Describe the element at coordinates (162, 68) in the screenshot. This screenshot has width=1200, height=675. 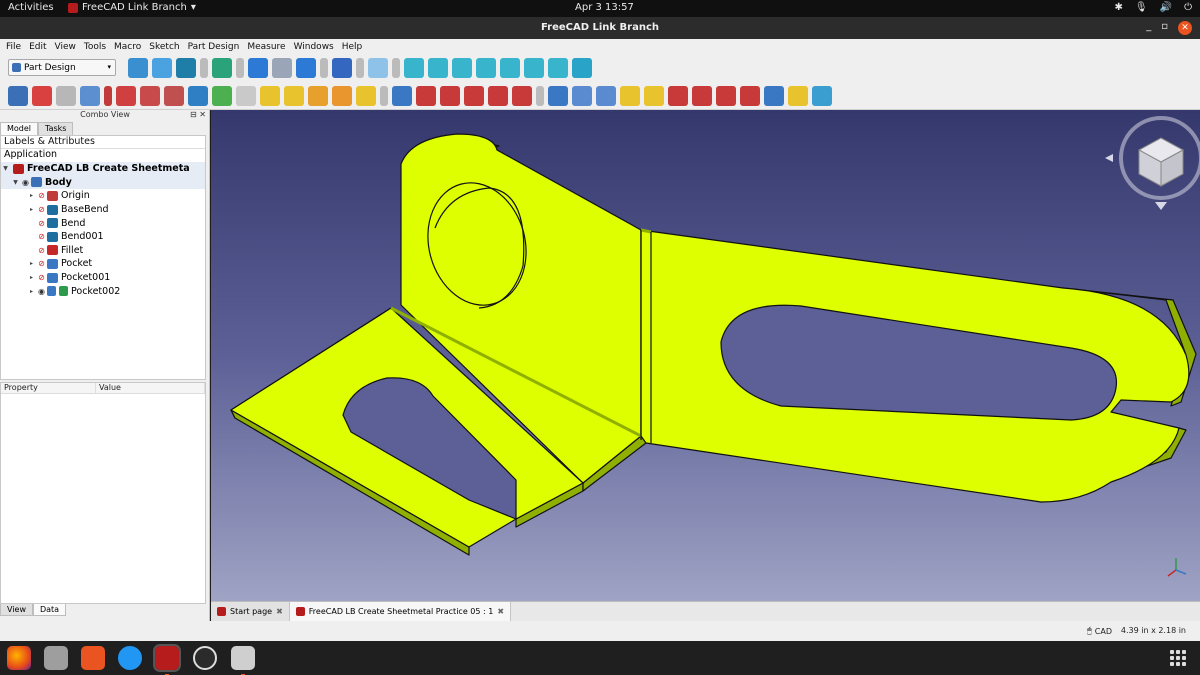
I see `fit-selection-icon` at that location.